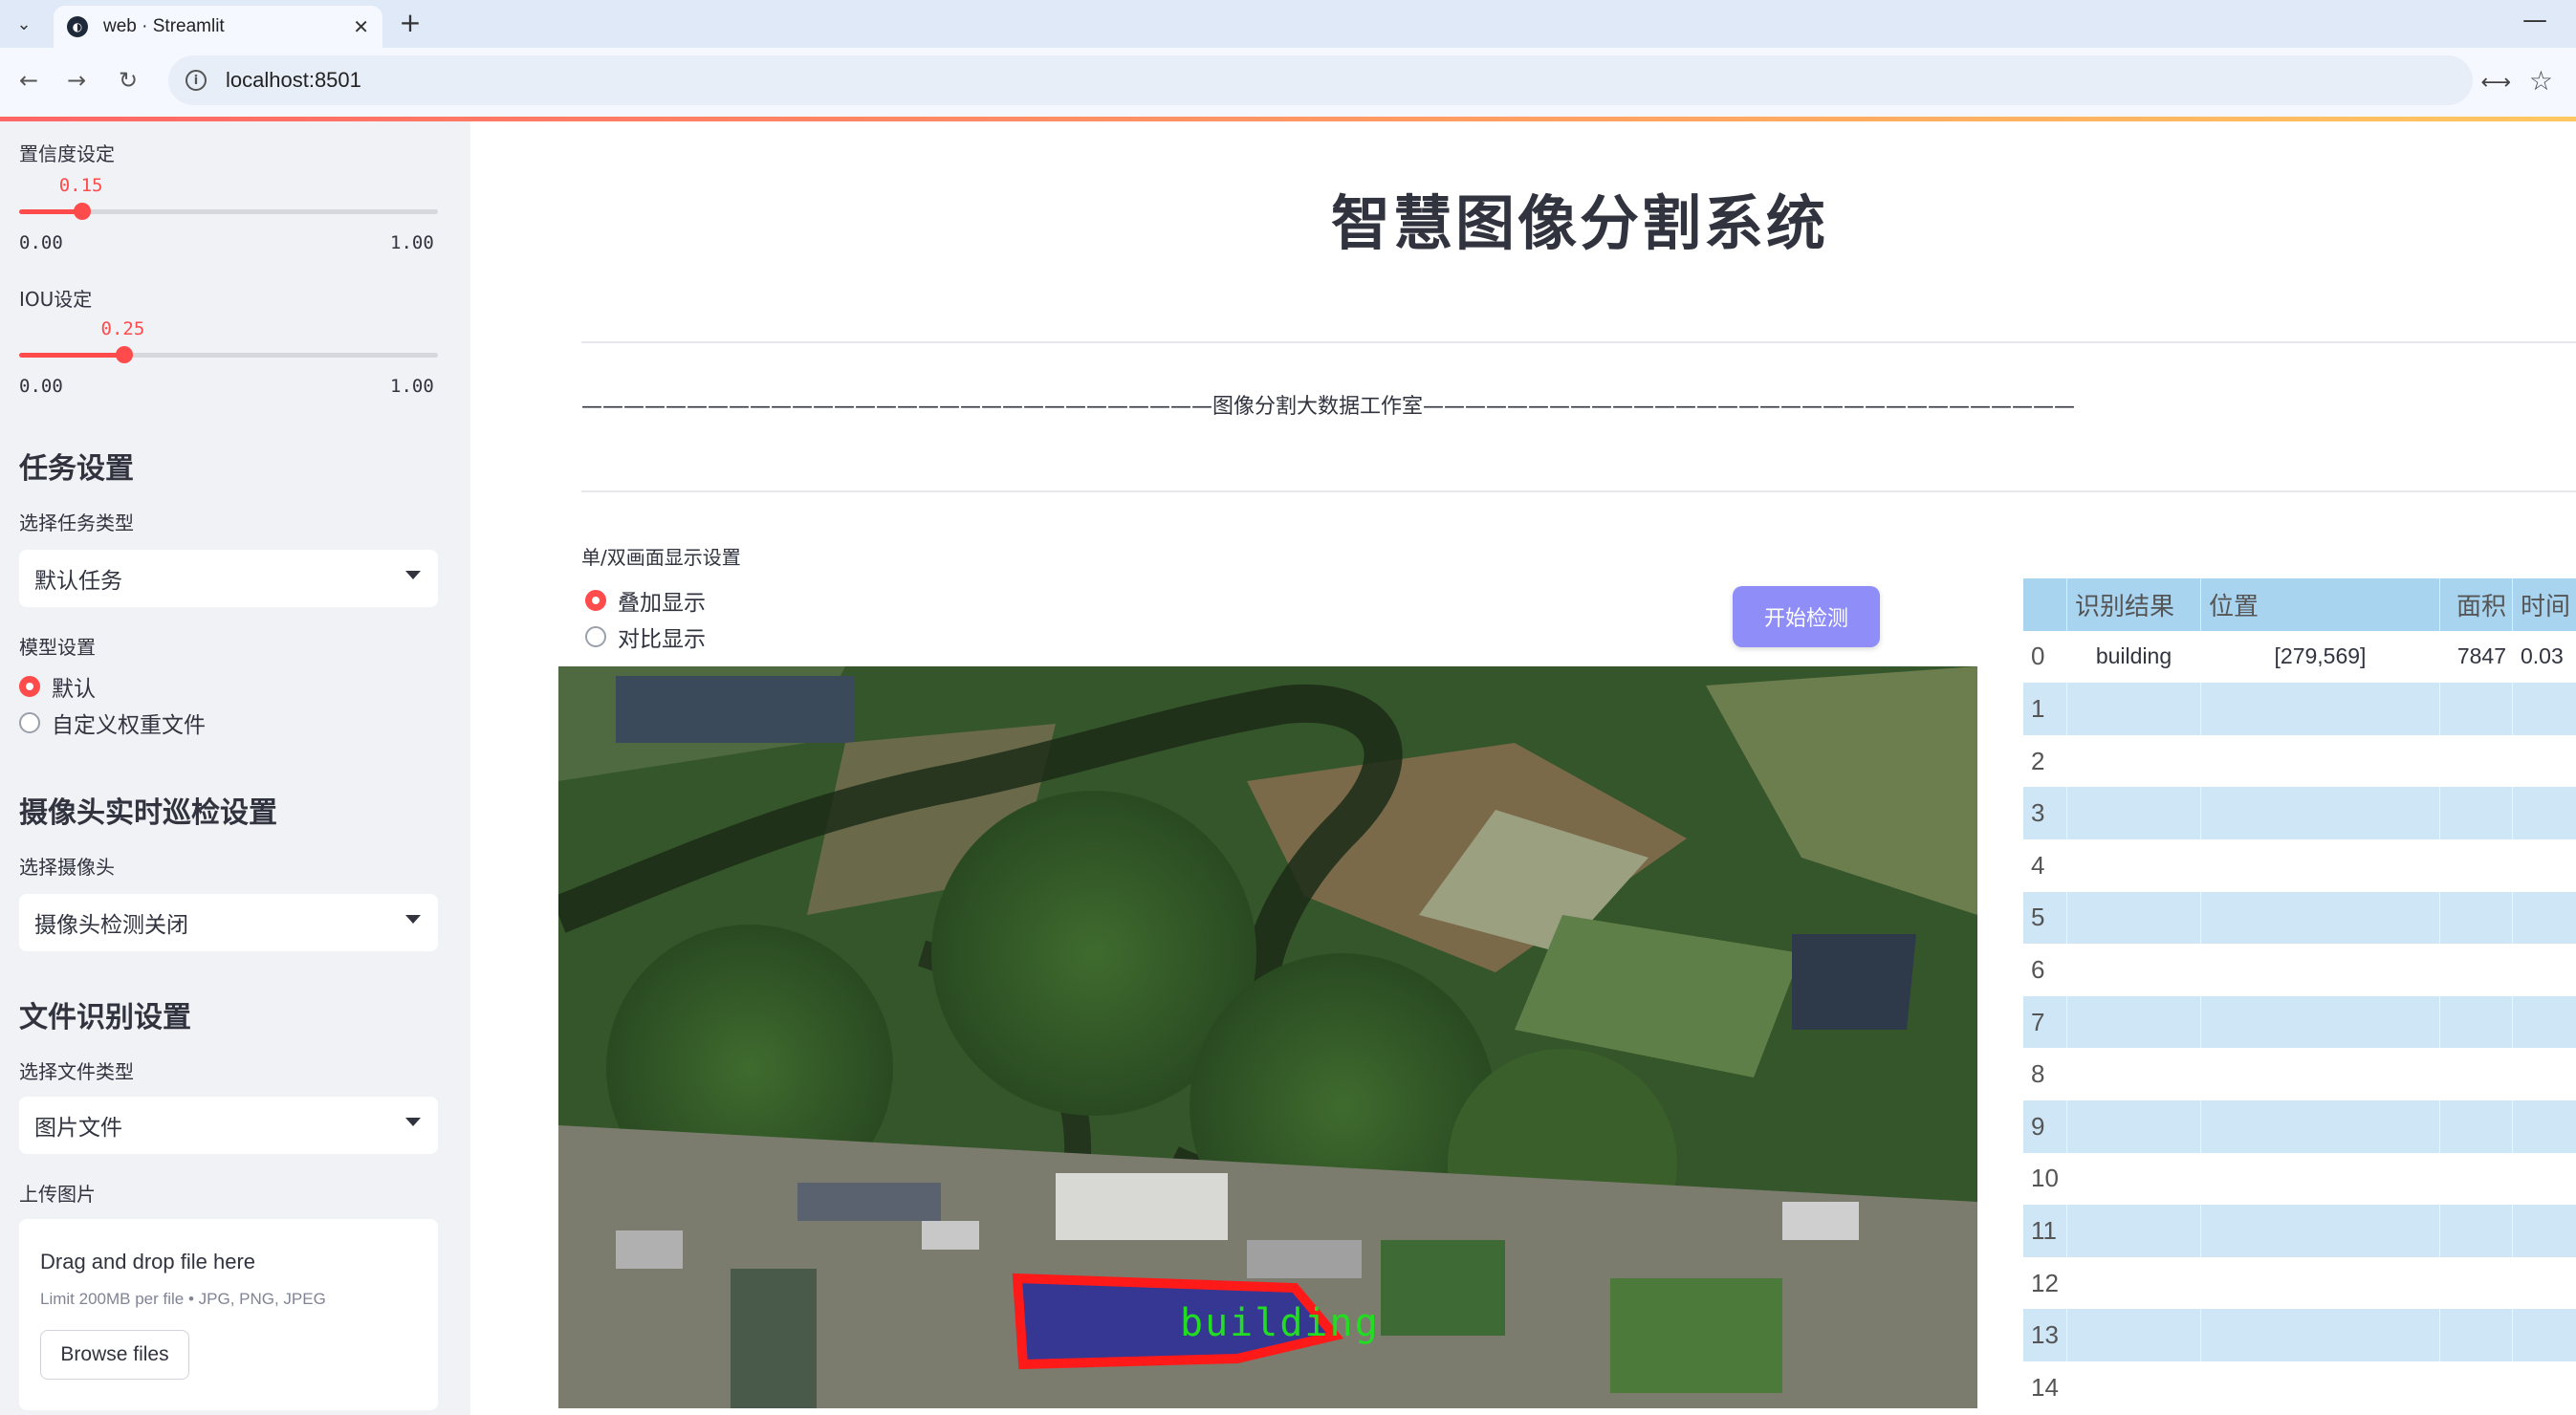  I want to click on confidence-slider, so click(228, 211).